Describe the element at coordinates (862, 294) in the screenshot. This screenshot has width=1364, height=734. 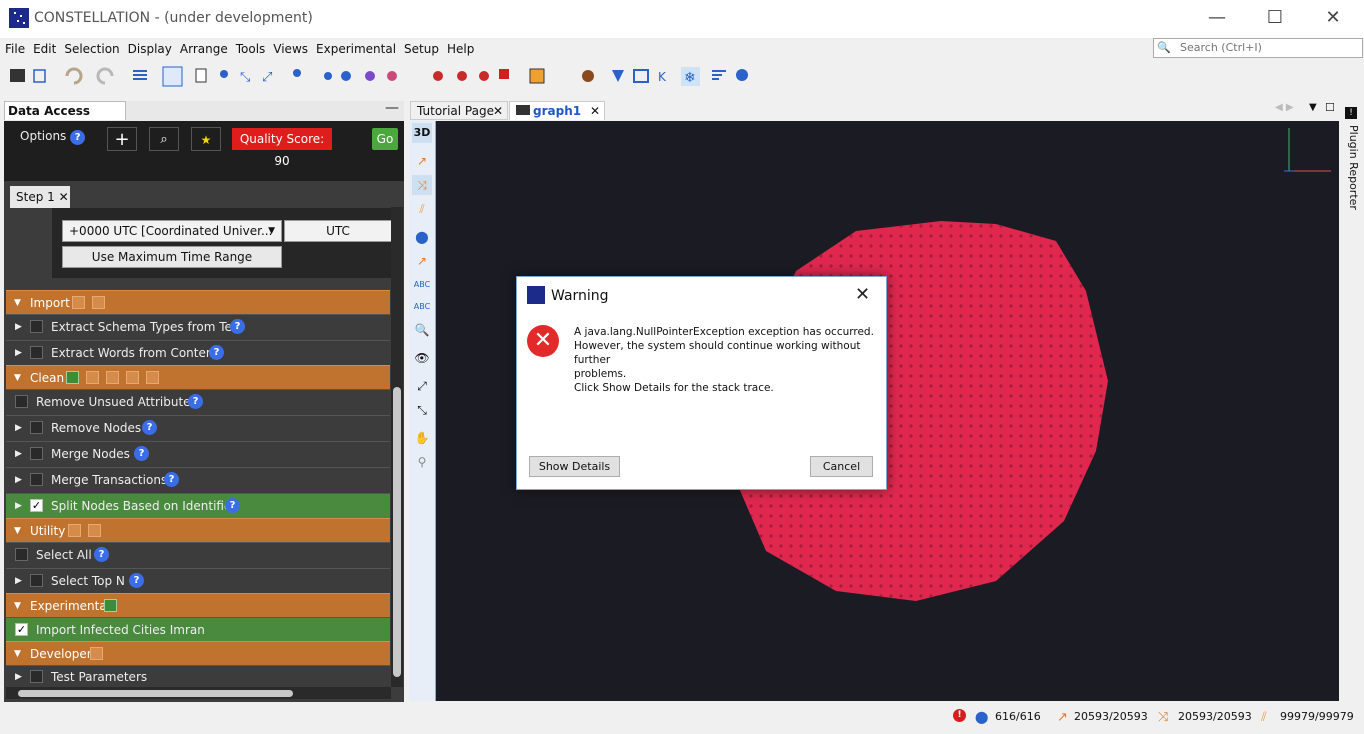
I see `dialog-close-button: ✕` at that location.